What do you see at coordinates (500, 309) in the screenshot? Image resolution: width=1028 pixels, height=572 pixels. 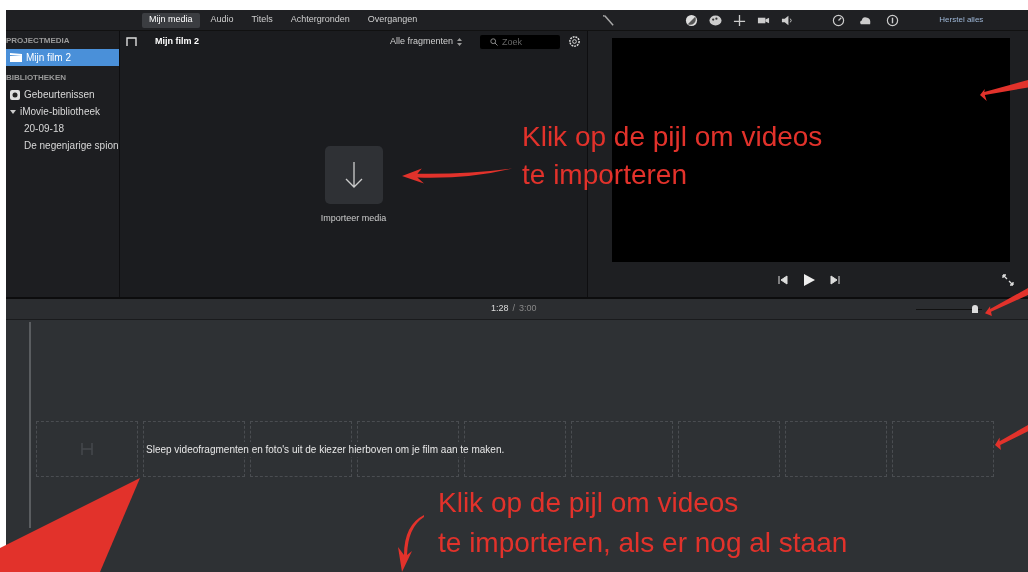 I see `current-time: 1:28` at bounding box center [500, 309].